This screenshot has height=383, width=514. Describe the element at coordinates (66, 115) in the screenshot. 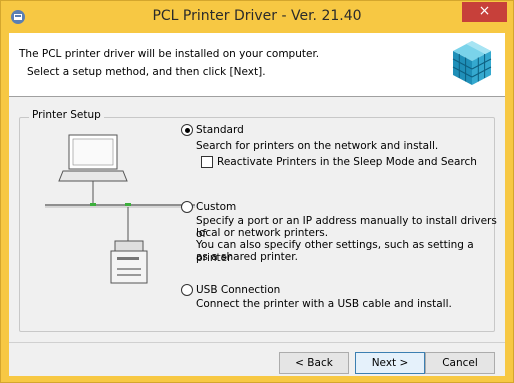

I see `printer-setup-label: Printer Setup` at that location.